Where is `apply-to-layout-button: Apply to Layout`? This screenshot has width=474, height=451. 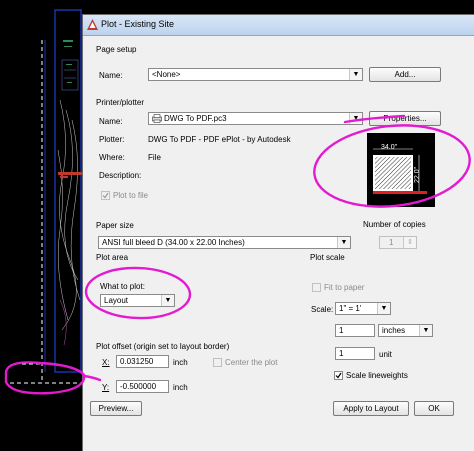
apply-to-layout-button: Apply to Layout is located at coordinates (371, 408).